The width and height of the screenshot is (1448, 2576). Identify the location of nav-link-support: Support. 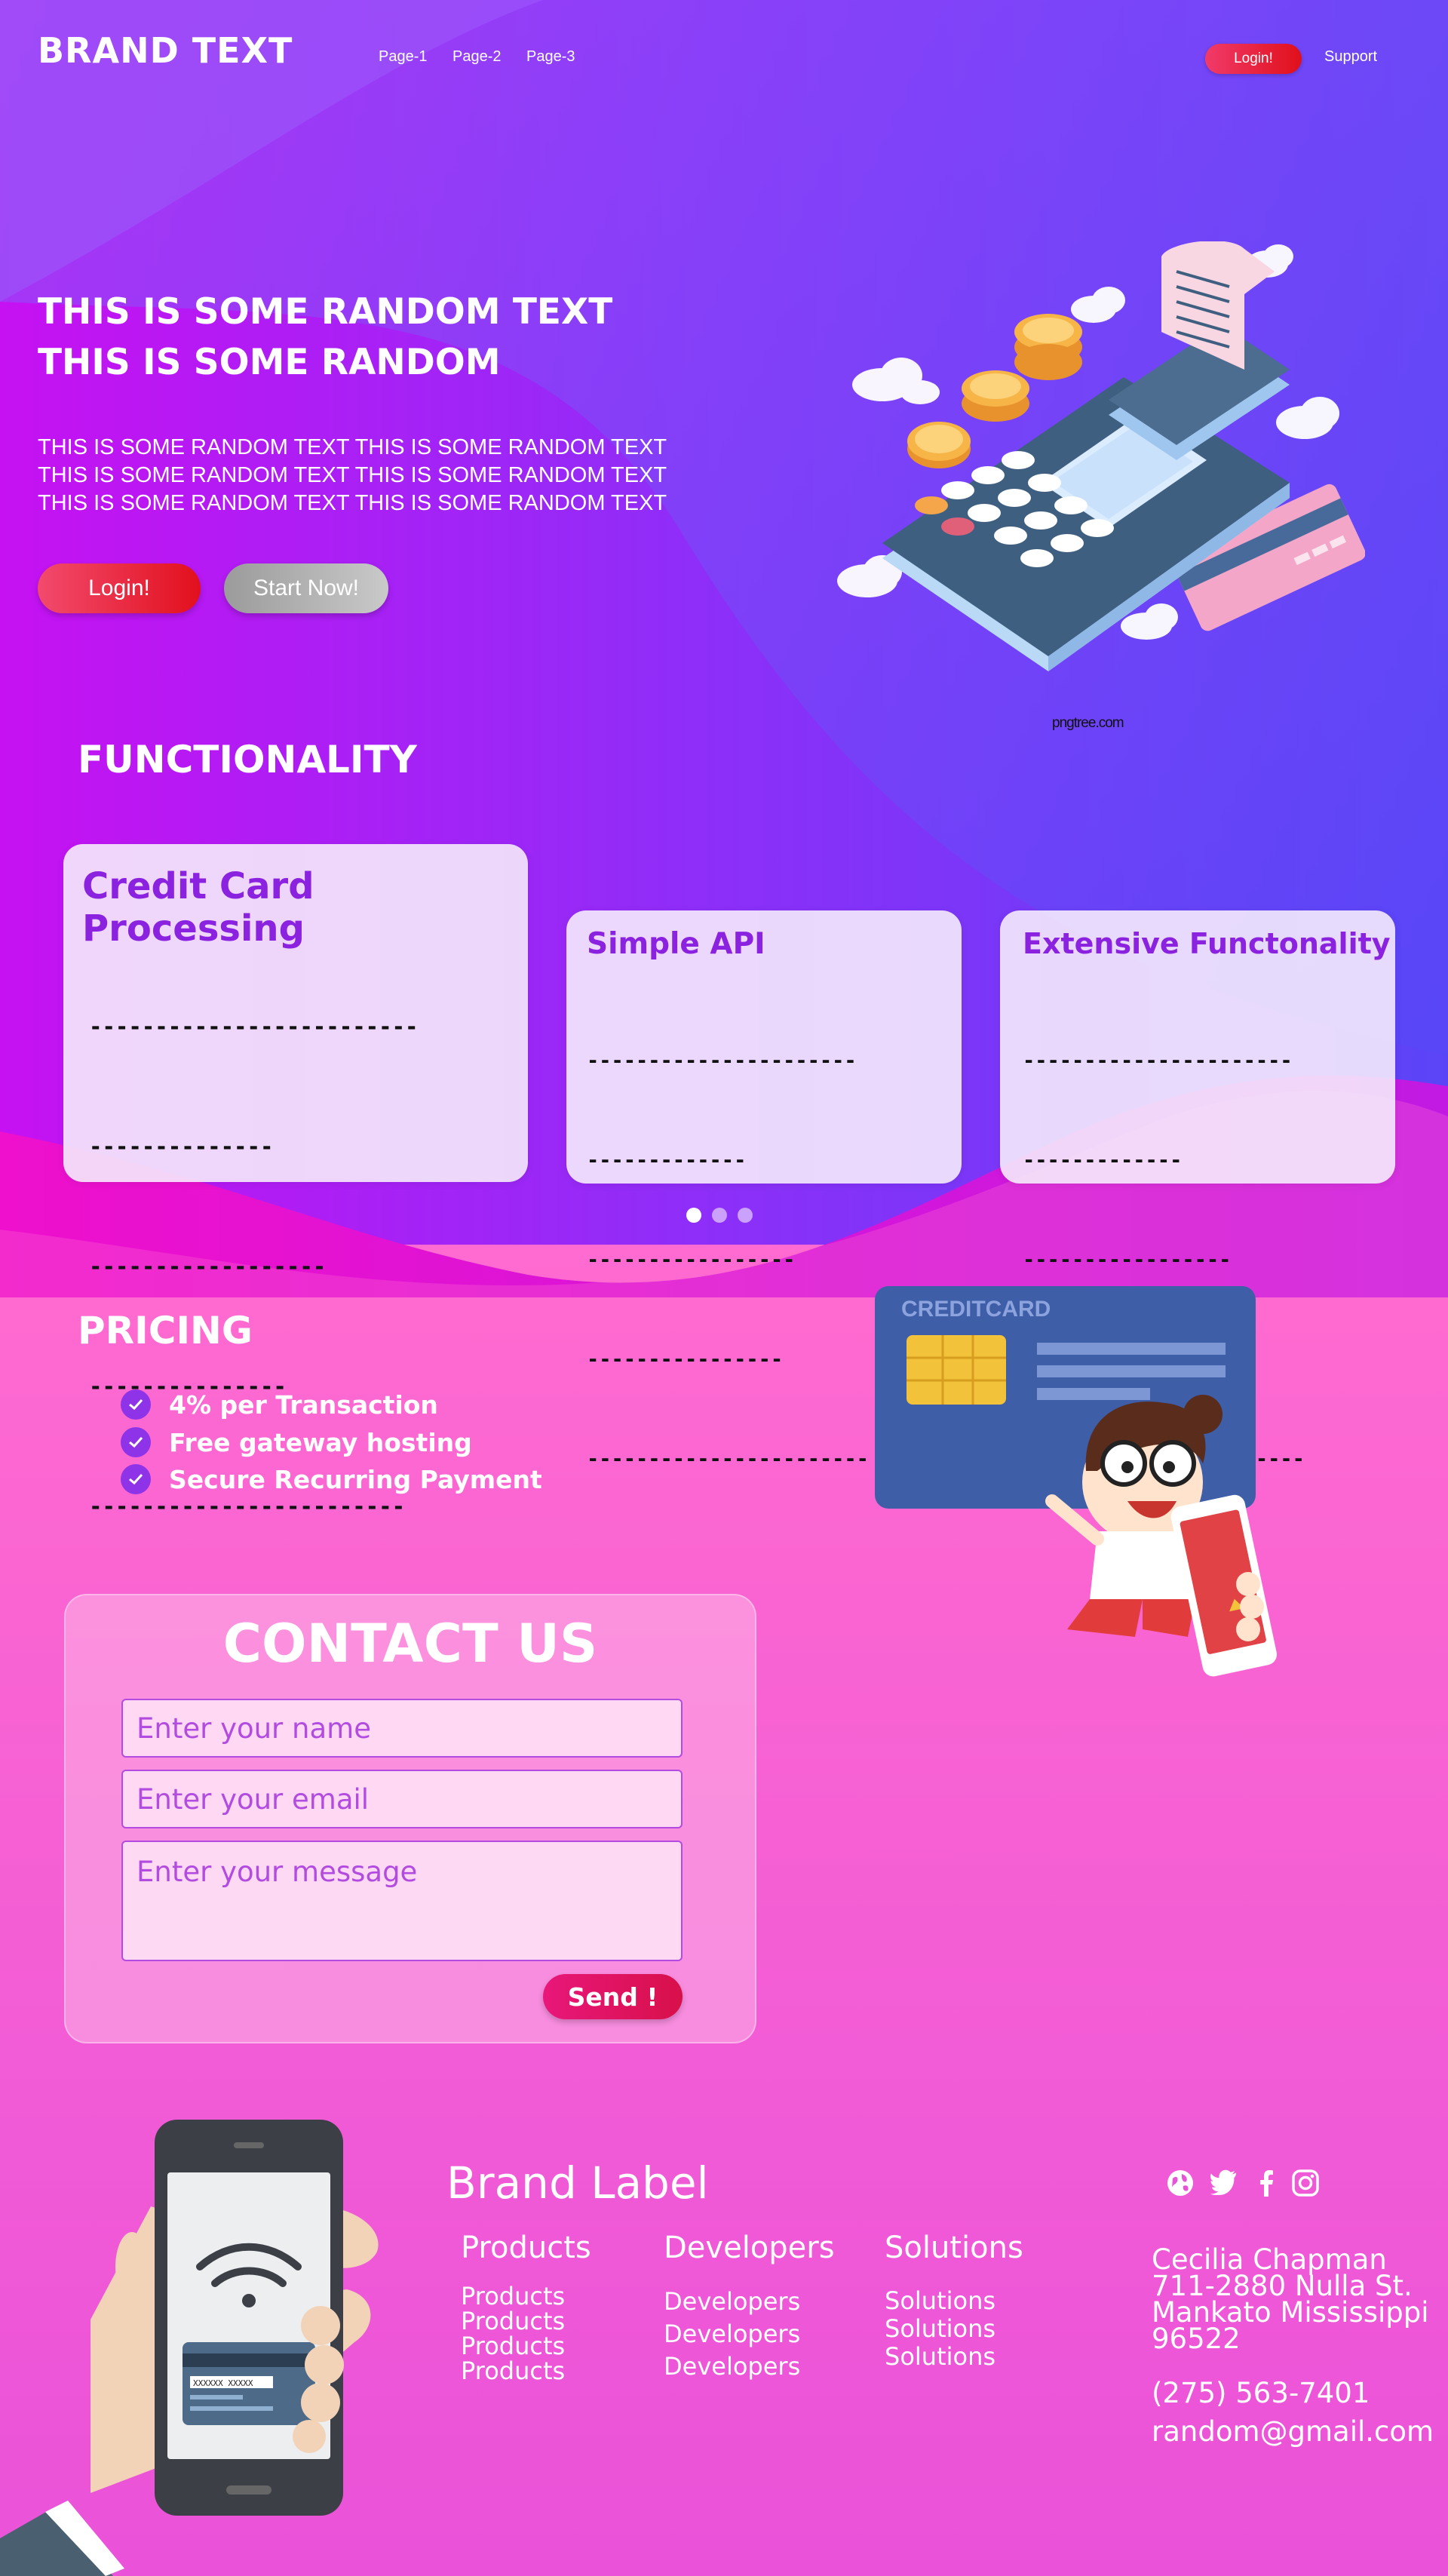
(1350, 57).